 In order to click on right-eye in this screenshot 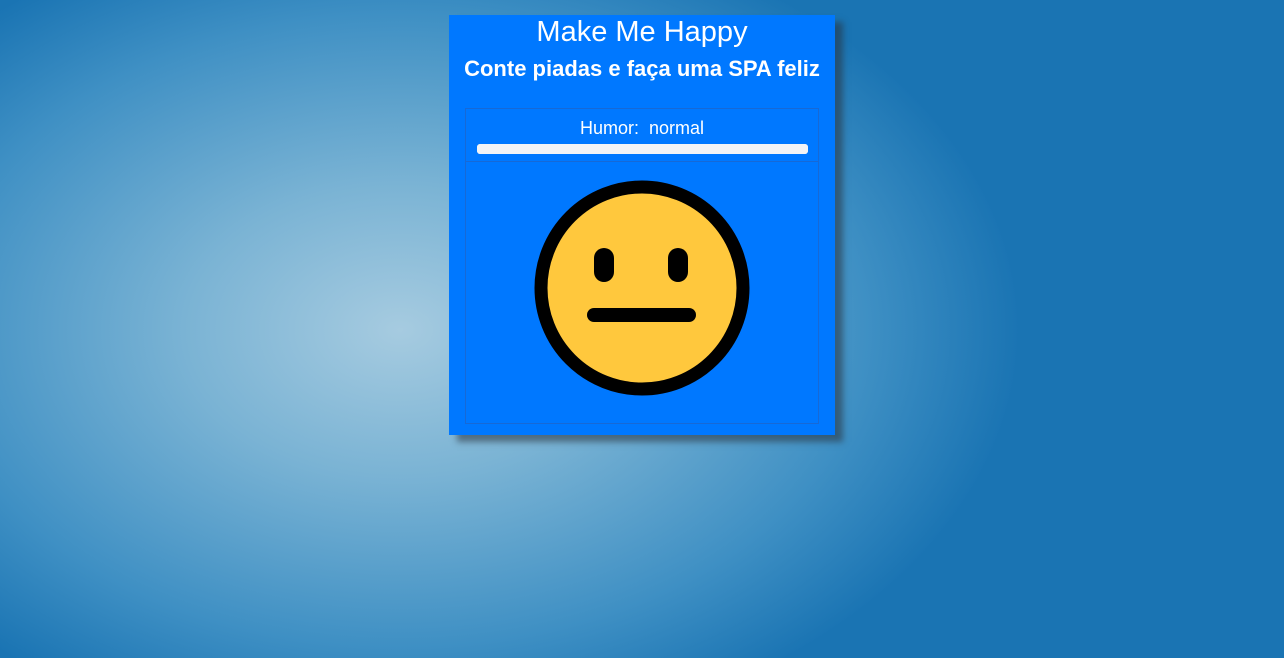, I will do `click(678, 265)`.